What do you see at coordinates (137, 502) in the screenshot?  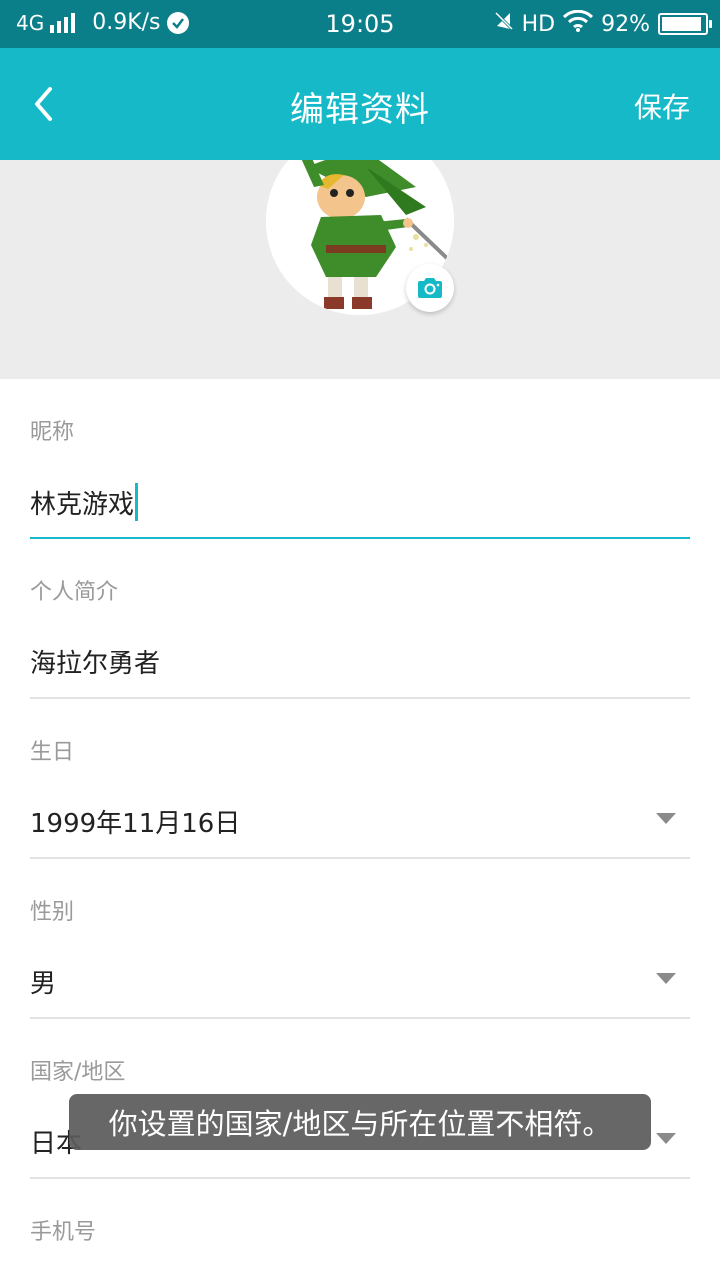 I see `text-cursor` at bounding box center [137, 502].